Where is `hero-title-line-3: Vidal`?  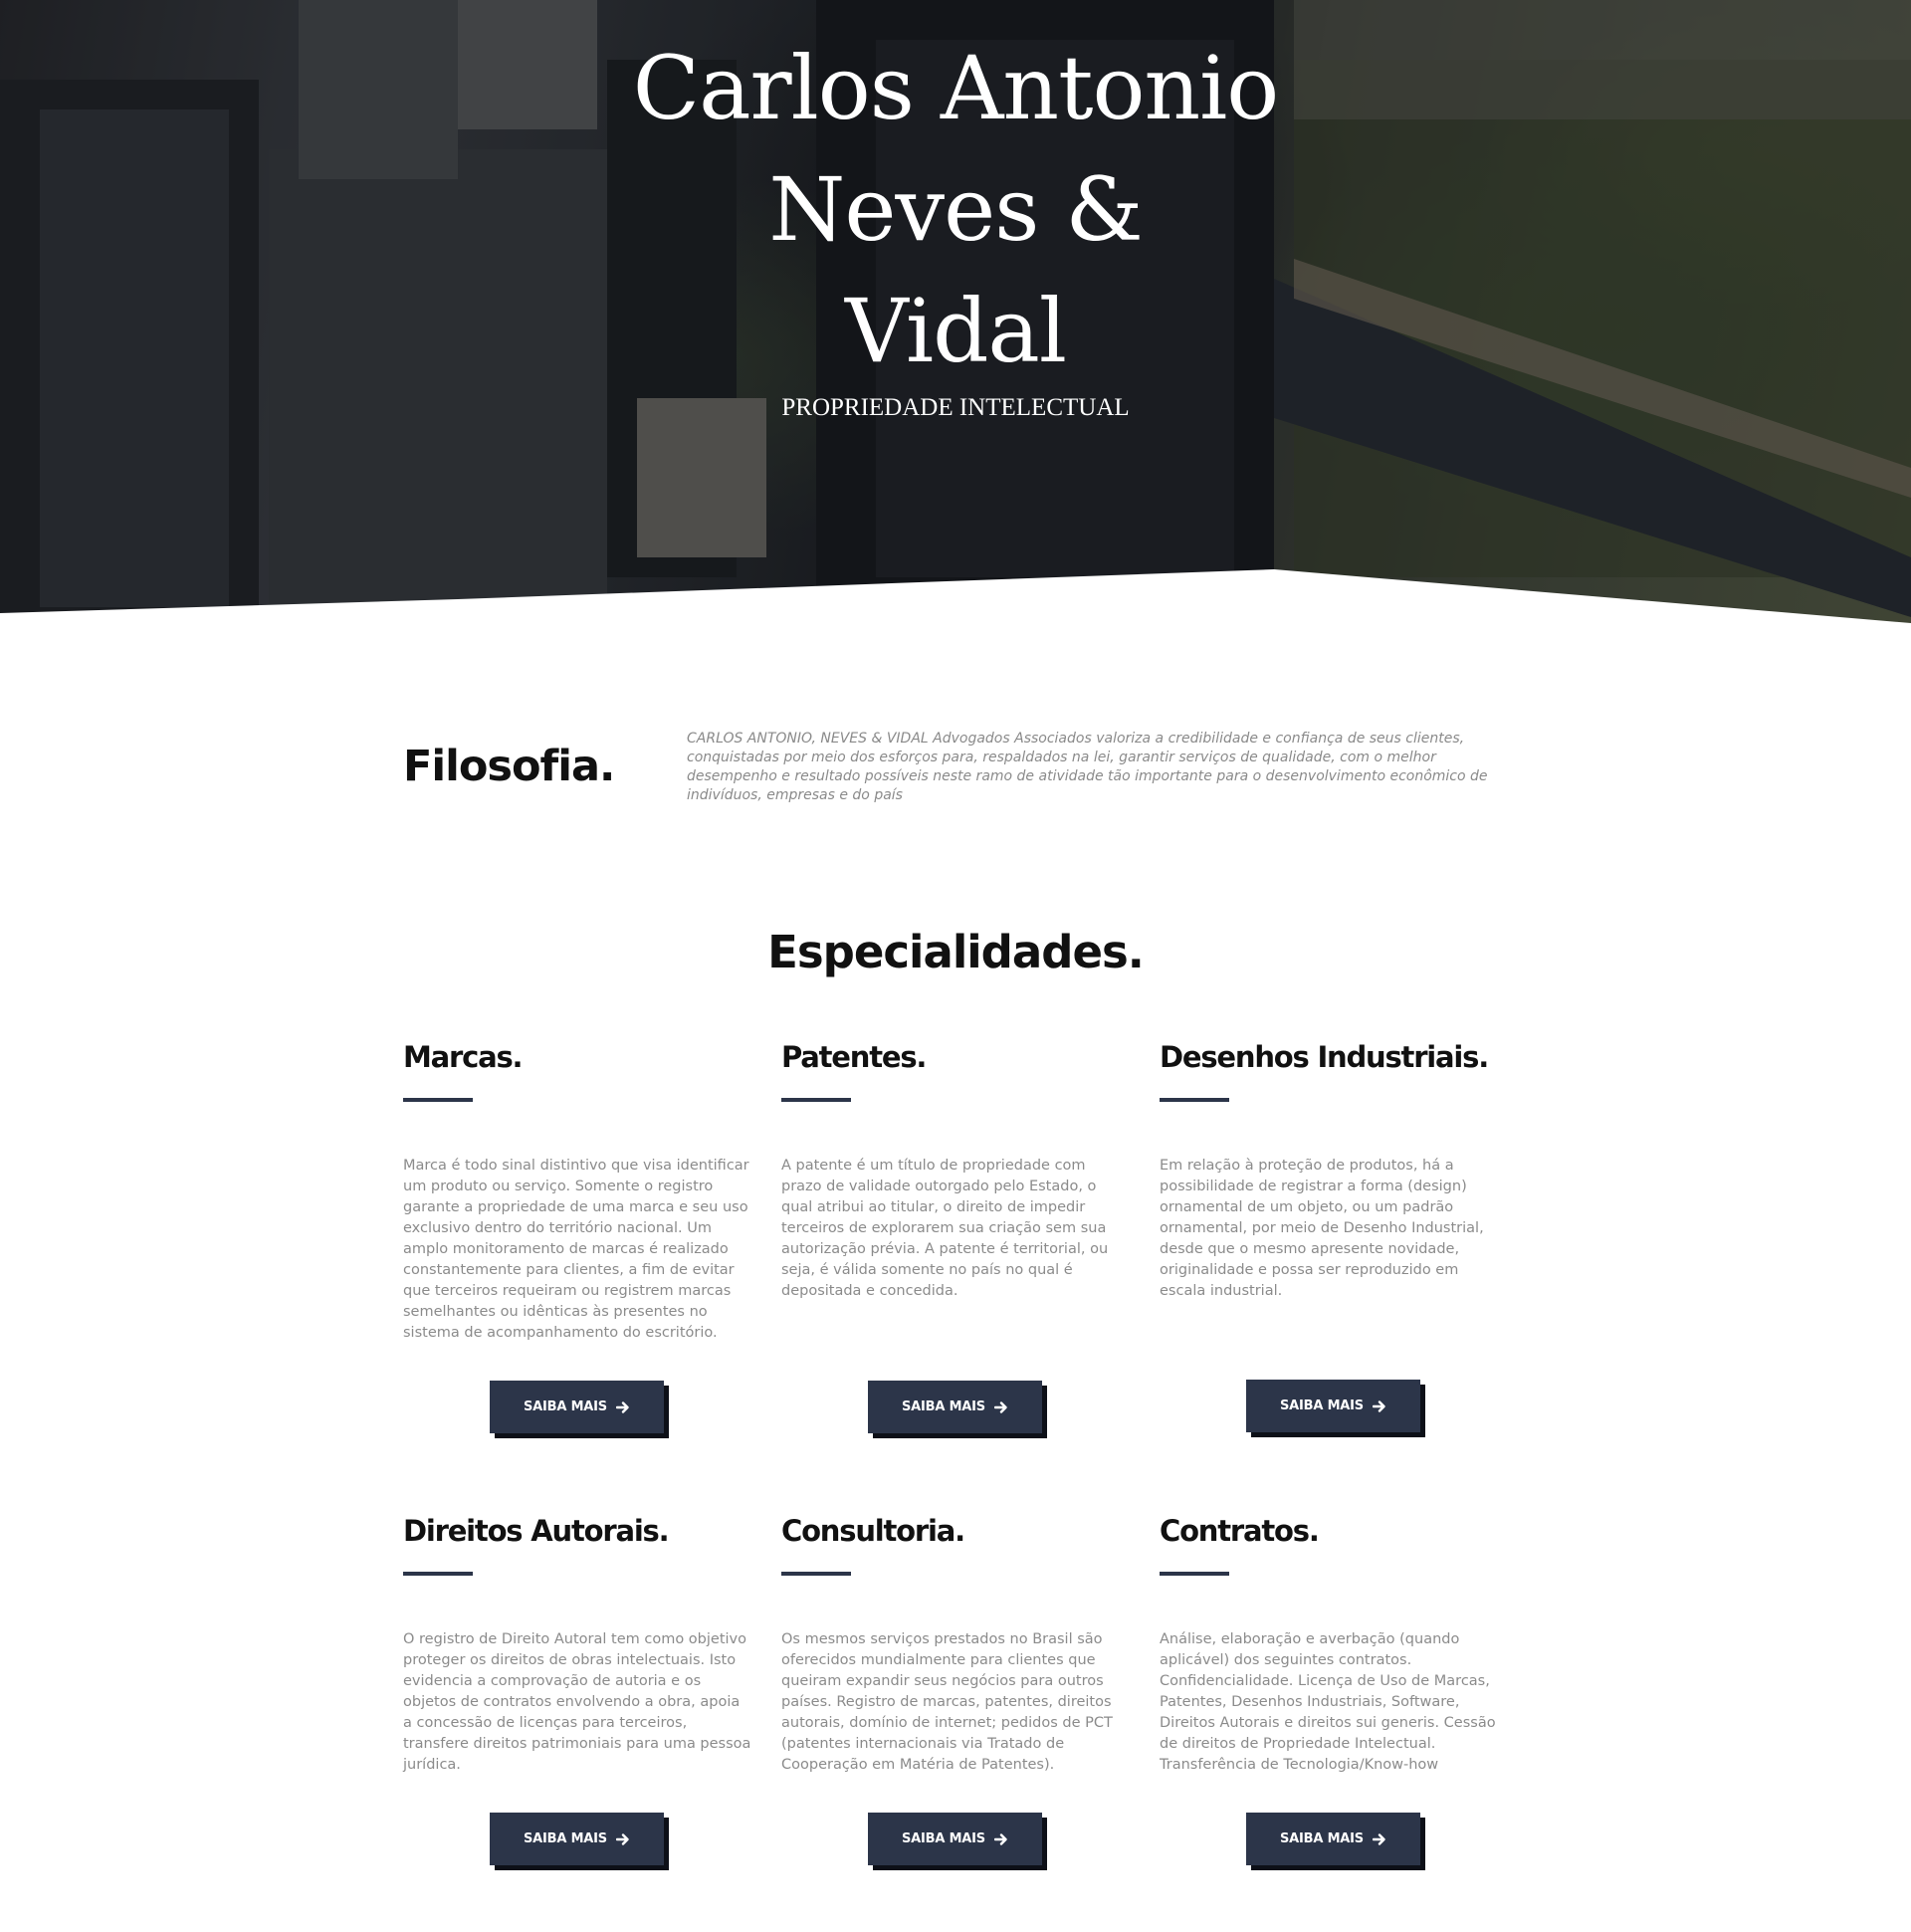
hero-title-line-3: Vidal is located at coordinates (955, 331).